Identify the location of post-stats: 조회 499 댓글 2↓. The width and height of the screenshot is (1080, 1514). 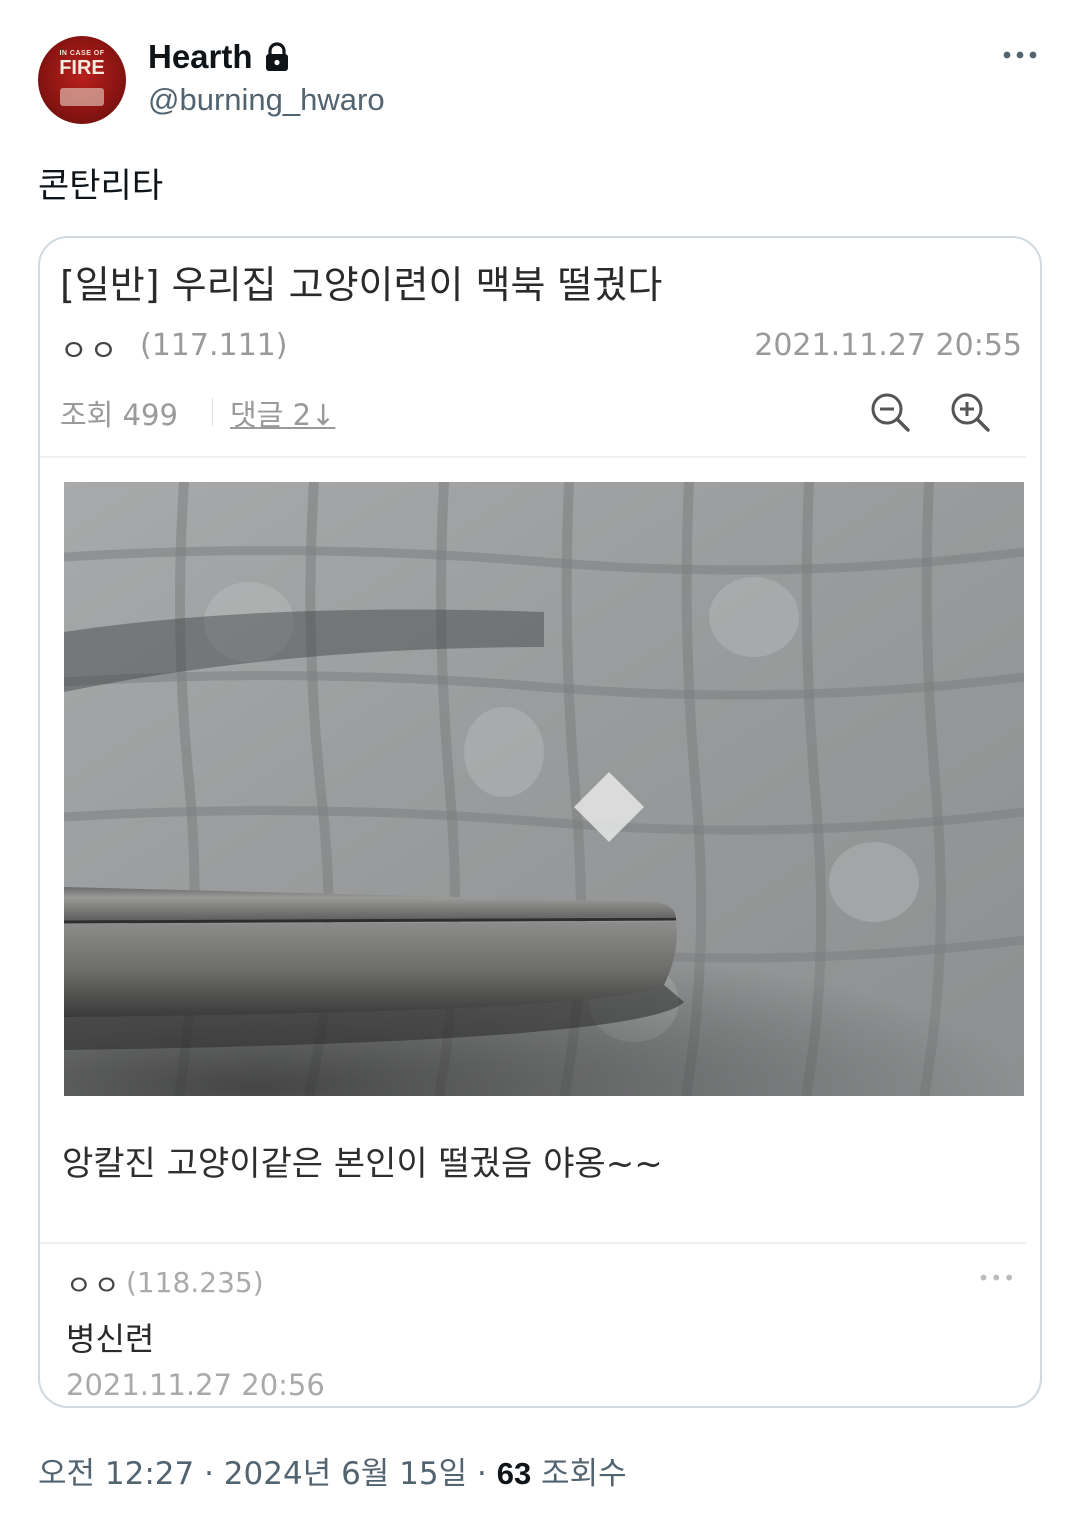
(541, 412).